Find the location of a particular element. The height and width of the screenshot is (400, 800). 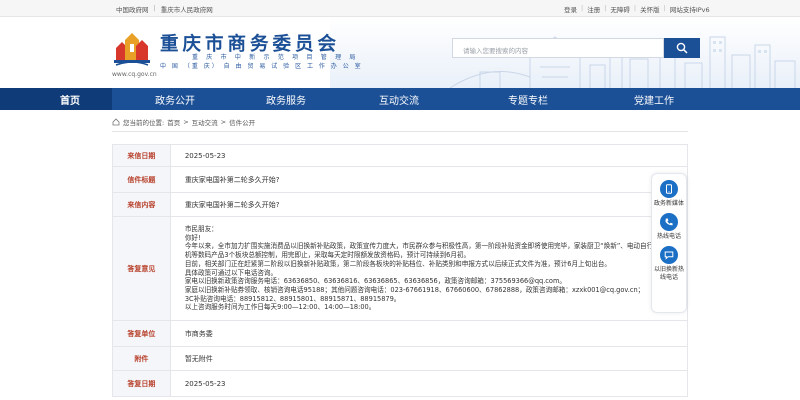

letter-content: 重庆家电国补第二轮多久开始? is located at coordinates (429, 204).